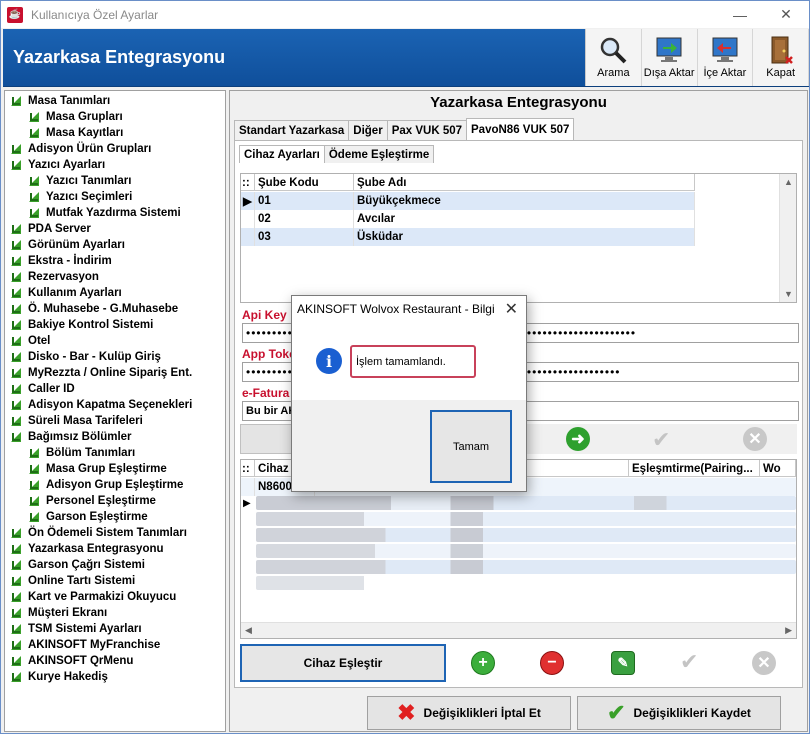  Describe the element at coordinates (61, 261) in the screenshot. I see `tree-item: Ekstra - İndirim` at that location.